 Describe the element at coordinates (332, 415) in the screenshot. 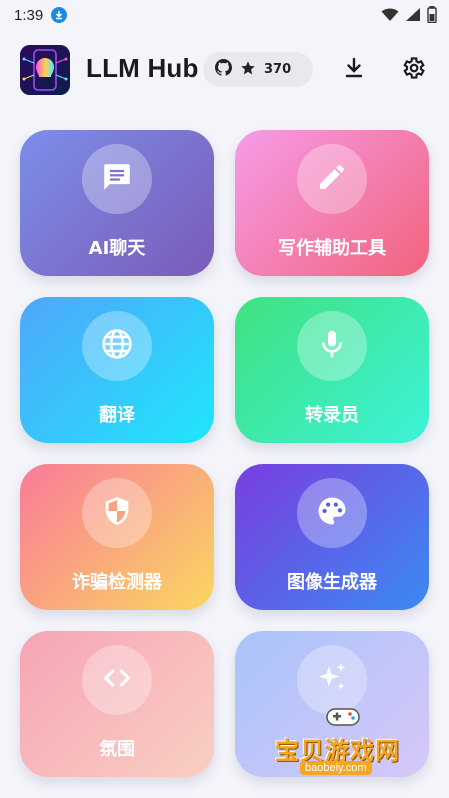

I see `card-label: 转录员` at that location.